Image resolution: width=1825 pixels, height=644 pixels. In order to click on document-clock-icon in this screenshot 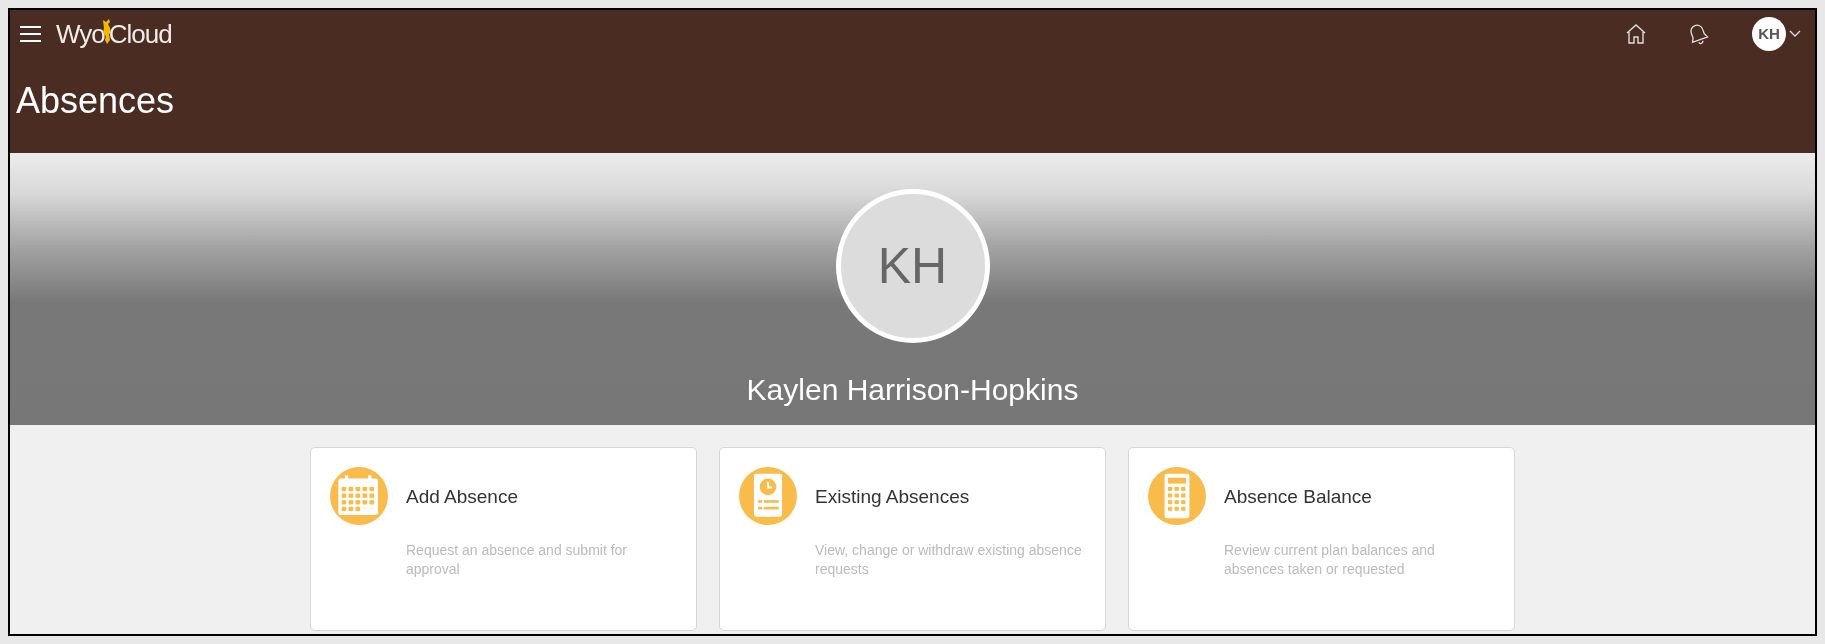, I will do `click(768, 496)`.